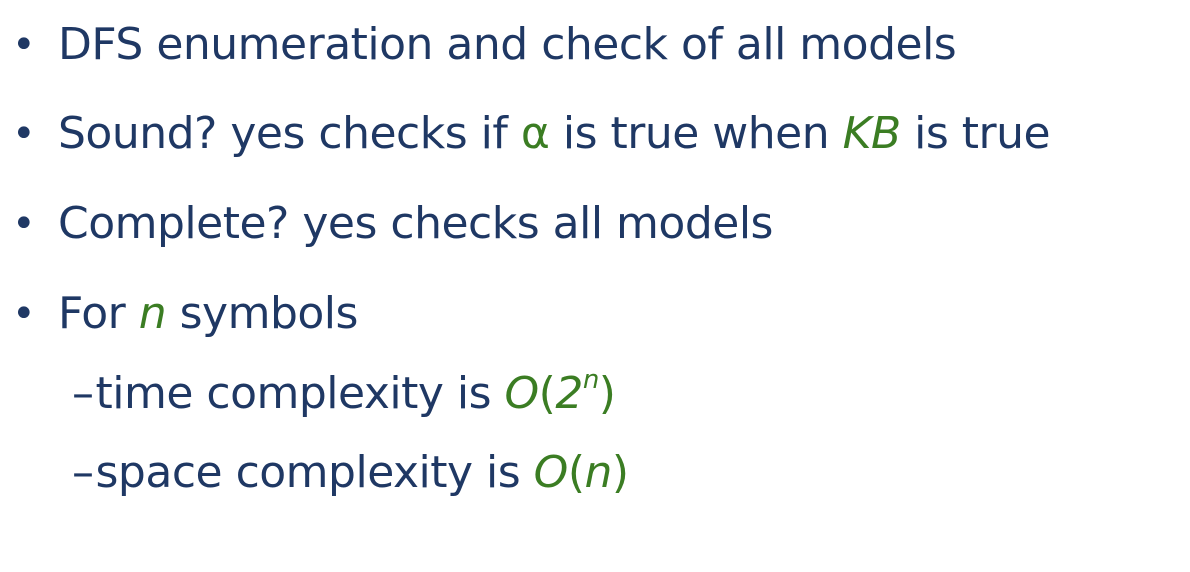 The width and height of the screenshot is (1190, 572). I want to click on sub-bullet-text: time complexity is, so click(300, 393).